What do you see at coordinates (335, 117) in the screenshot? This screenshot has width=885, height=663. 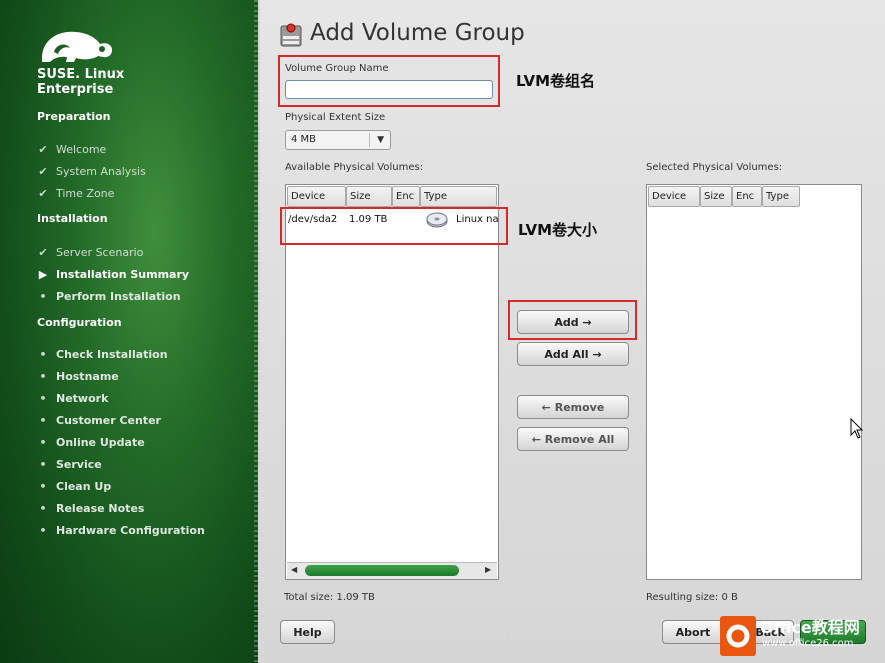 I see `pe-size-label: Physical Extent Size` at bounding box center [335, 117].